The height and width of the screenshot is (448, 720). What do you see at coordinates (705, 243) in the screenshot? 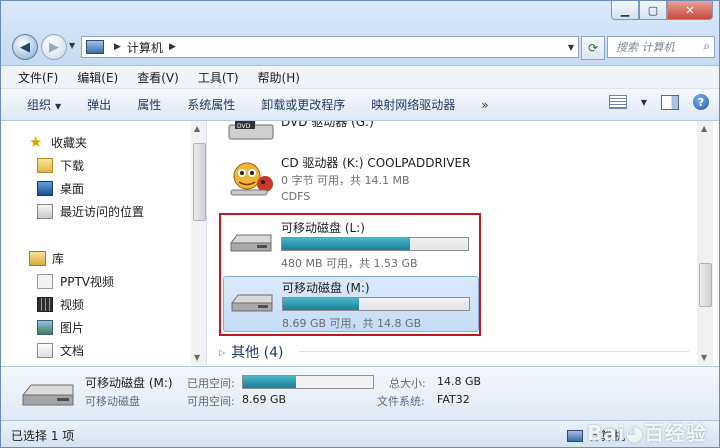
I see `content-scrollbar: ▲ ▼` at bounding box center [705, 243].